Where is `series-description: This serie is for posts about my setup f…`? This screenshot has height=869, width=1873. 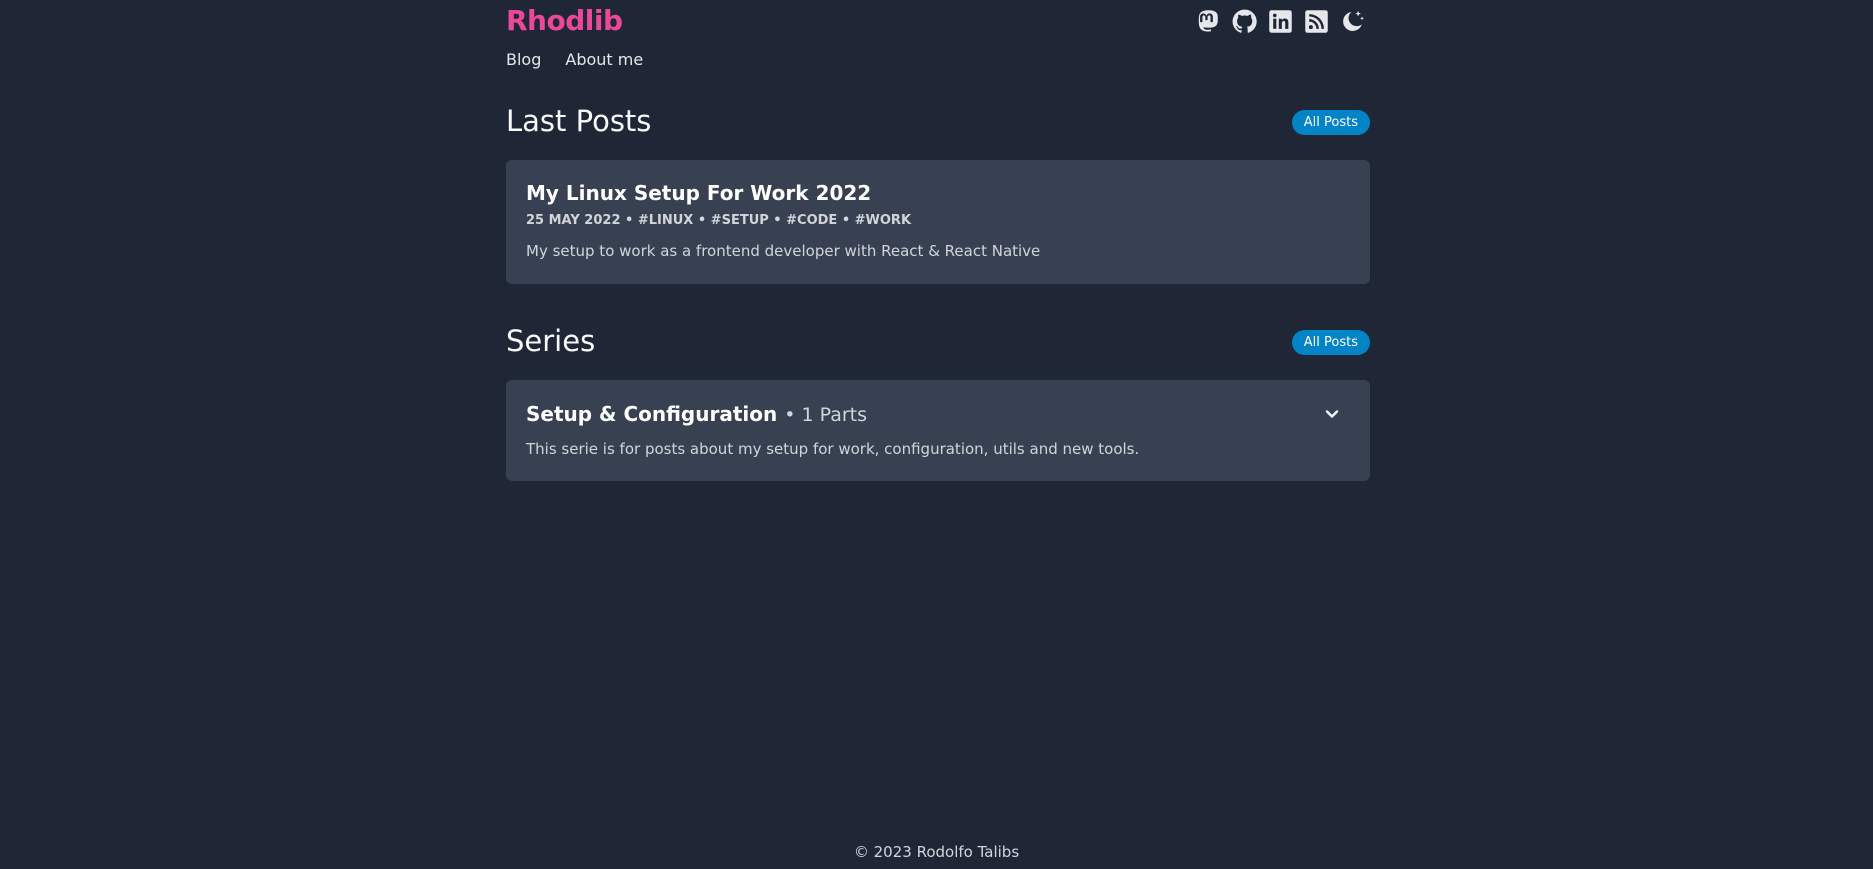
series-description: This serie is for posts about my setup f… is located at coordinates (833, 449).